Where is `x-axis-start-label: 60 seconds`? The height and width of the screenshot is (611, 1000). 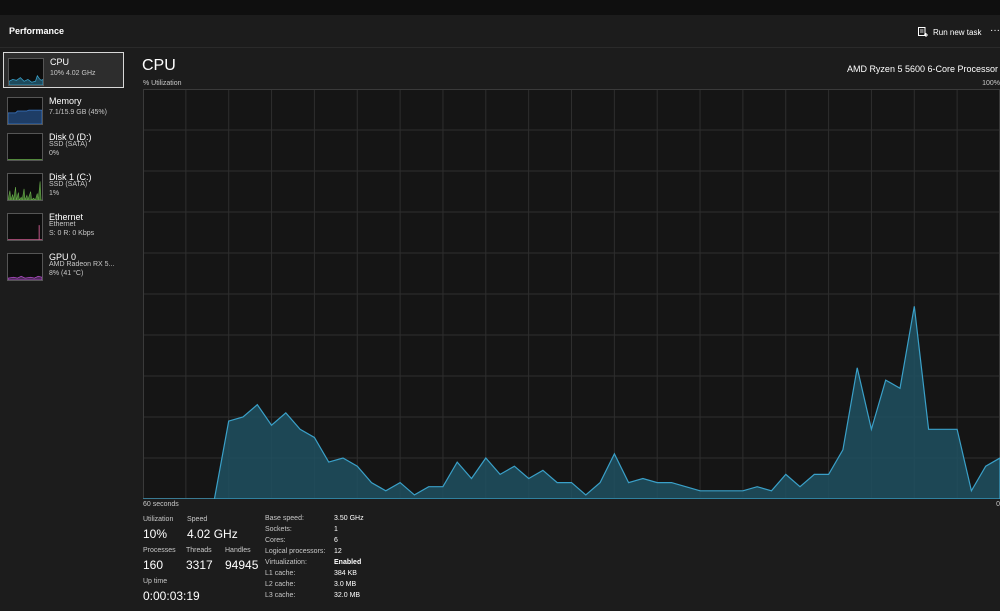
x-axis-start-label: 60 seconds is located at coordinates (161, 504).